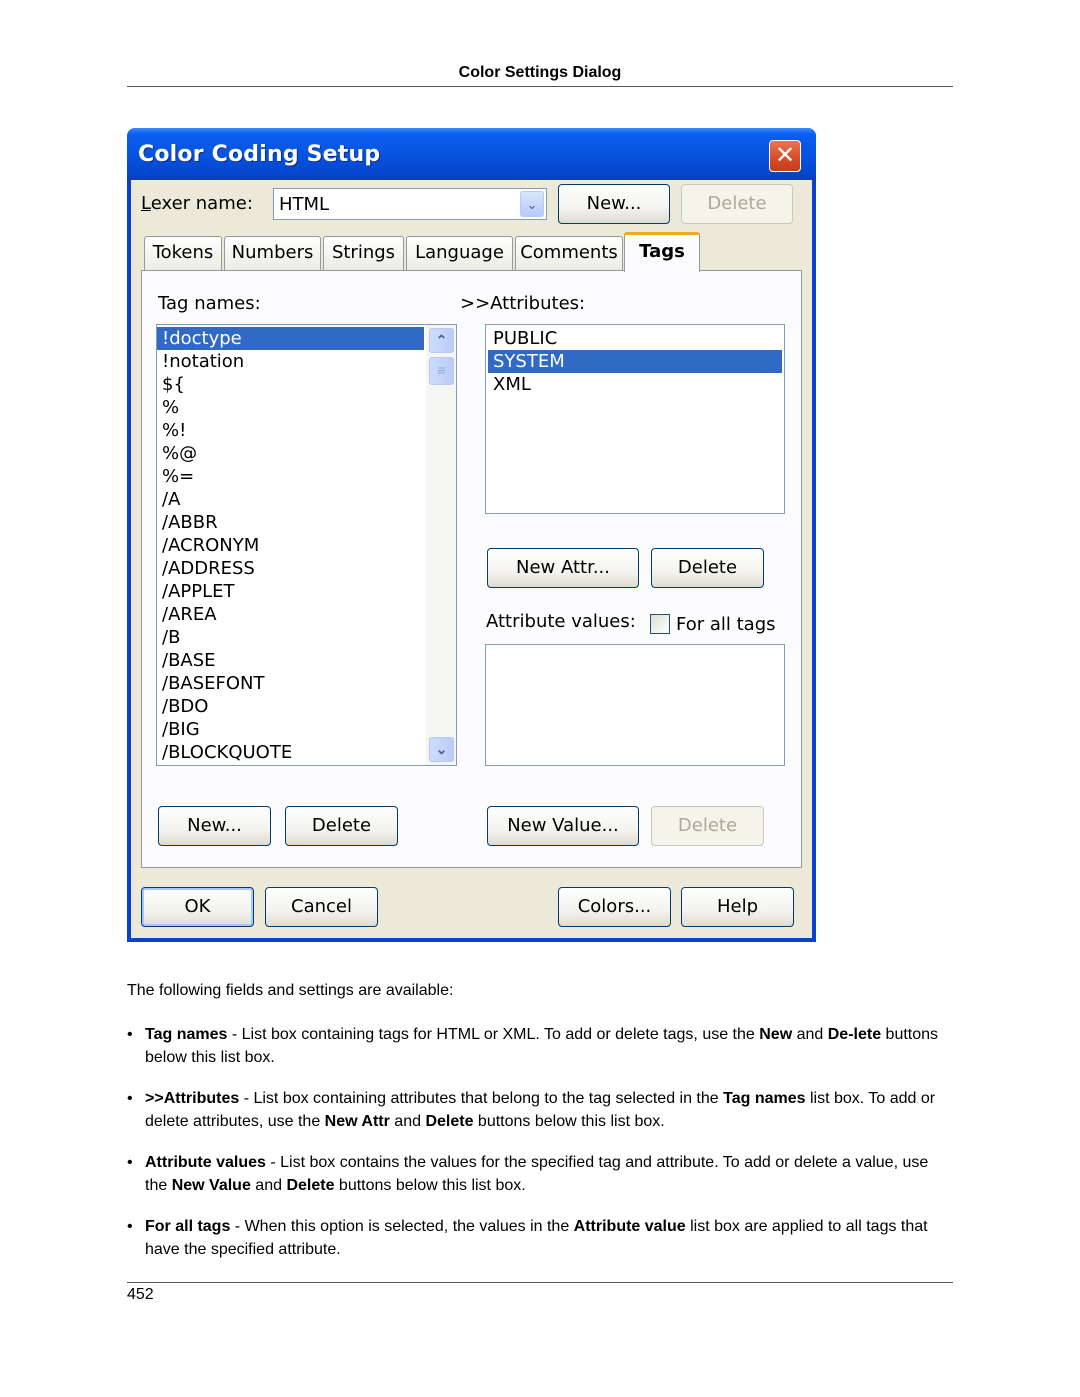 This screenshot has height=1397, width=1080. Describe the element at coordinates (188, 1226) in the screenshot. I see `bold-term: For all tags` at that location.